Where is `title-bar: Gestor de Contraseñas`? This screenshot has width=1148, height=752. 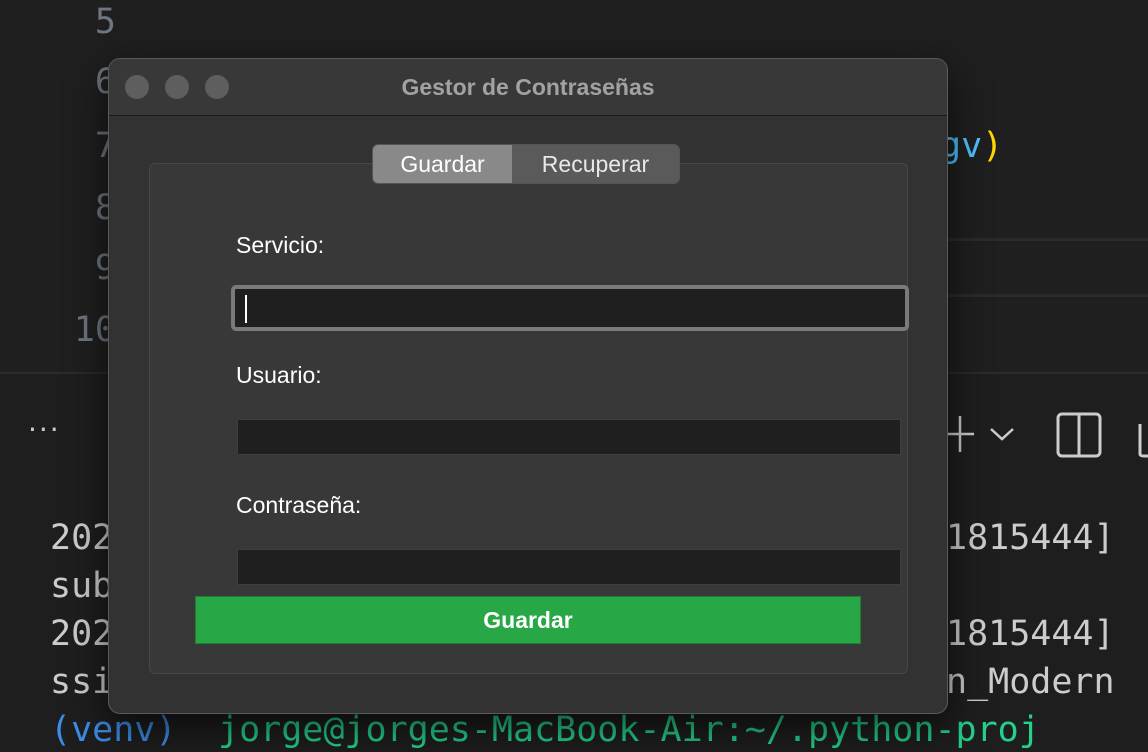 title-bar: Gestor de Contraseñas is located at coordinates (528, 87).